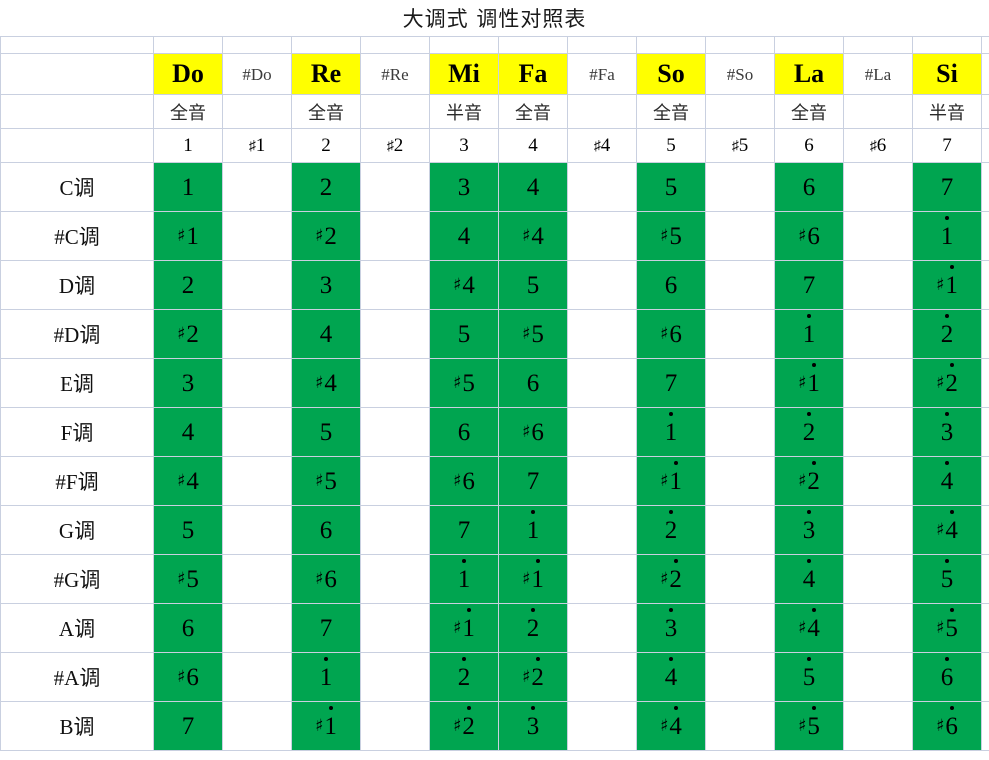  What do you see at coordinates (985, 145) in the screenshot?
I see `degree-cell-tail` at bounding box center [985, 145].